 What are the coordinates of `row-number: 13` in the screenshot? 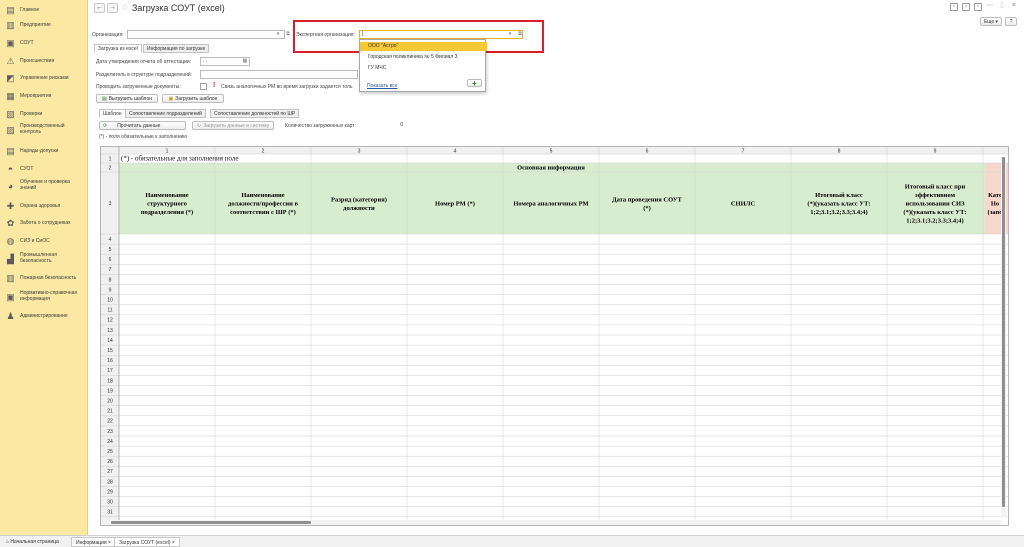 It's located at (110, 331).